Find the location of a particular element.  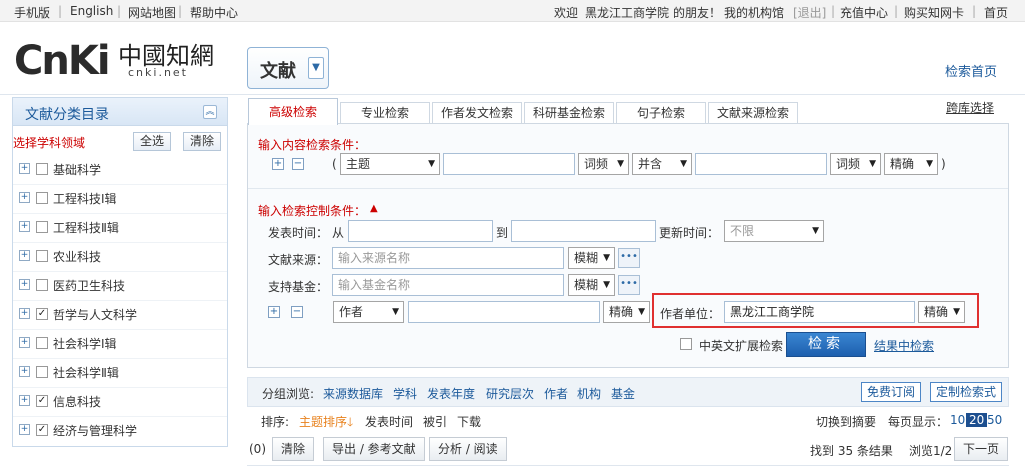

logic-select: 并含 ▼ is located at coordinates (662, 164).